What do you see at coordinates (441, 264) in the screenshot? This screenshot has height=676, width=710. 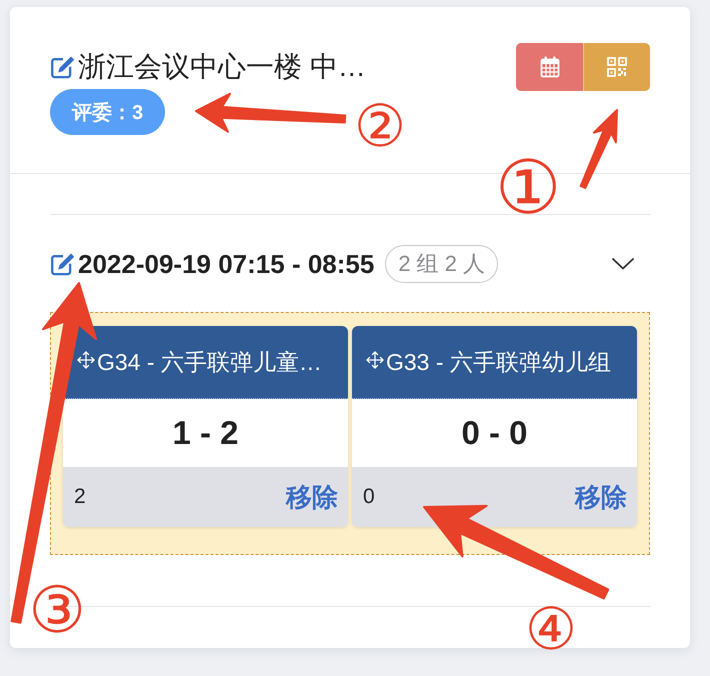 I see `group-summary-badge: 2 组 2 人` at bounding box center [441, 264].